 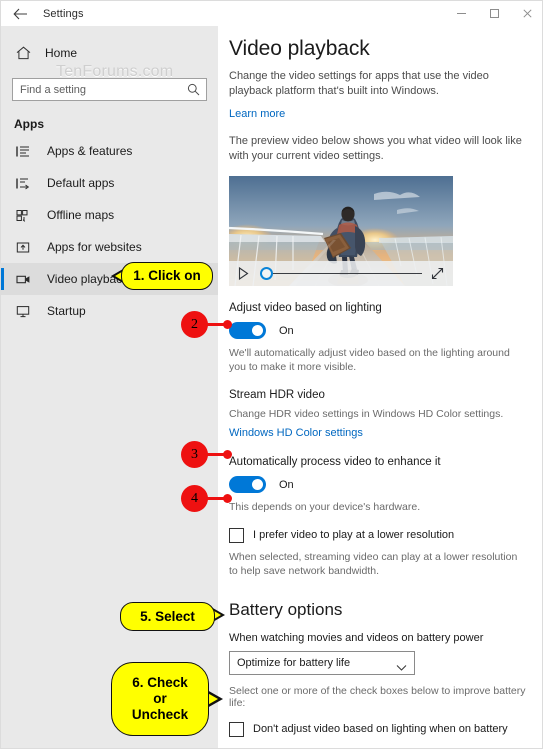 I want to click on video-playback-icon, so click(x=23, y=279).